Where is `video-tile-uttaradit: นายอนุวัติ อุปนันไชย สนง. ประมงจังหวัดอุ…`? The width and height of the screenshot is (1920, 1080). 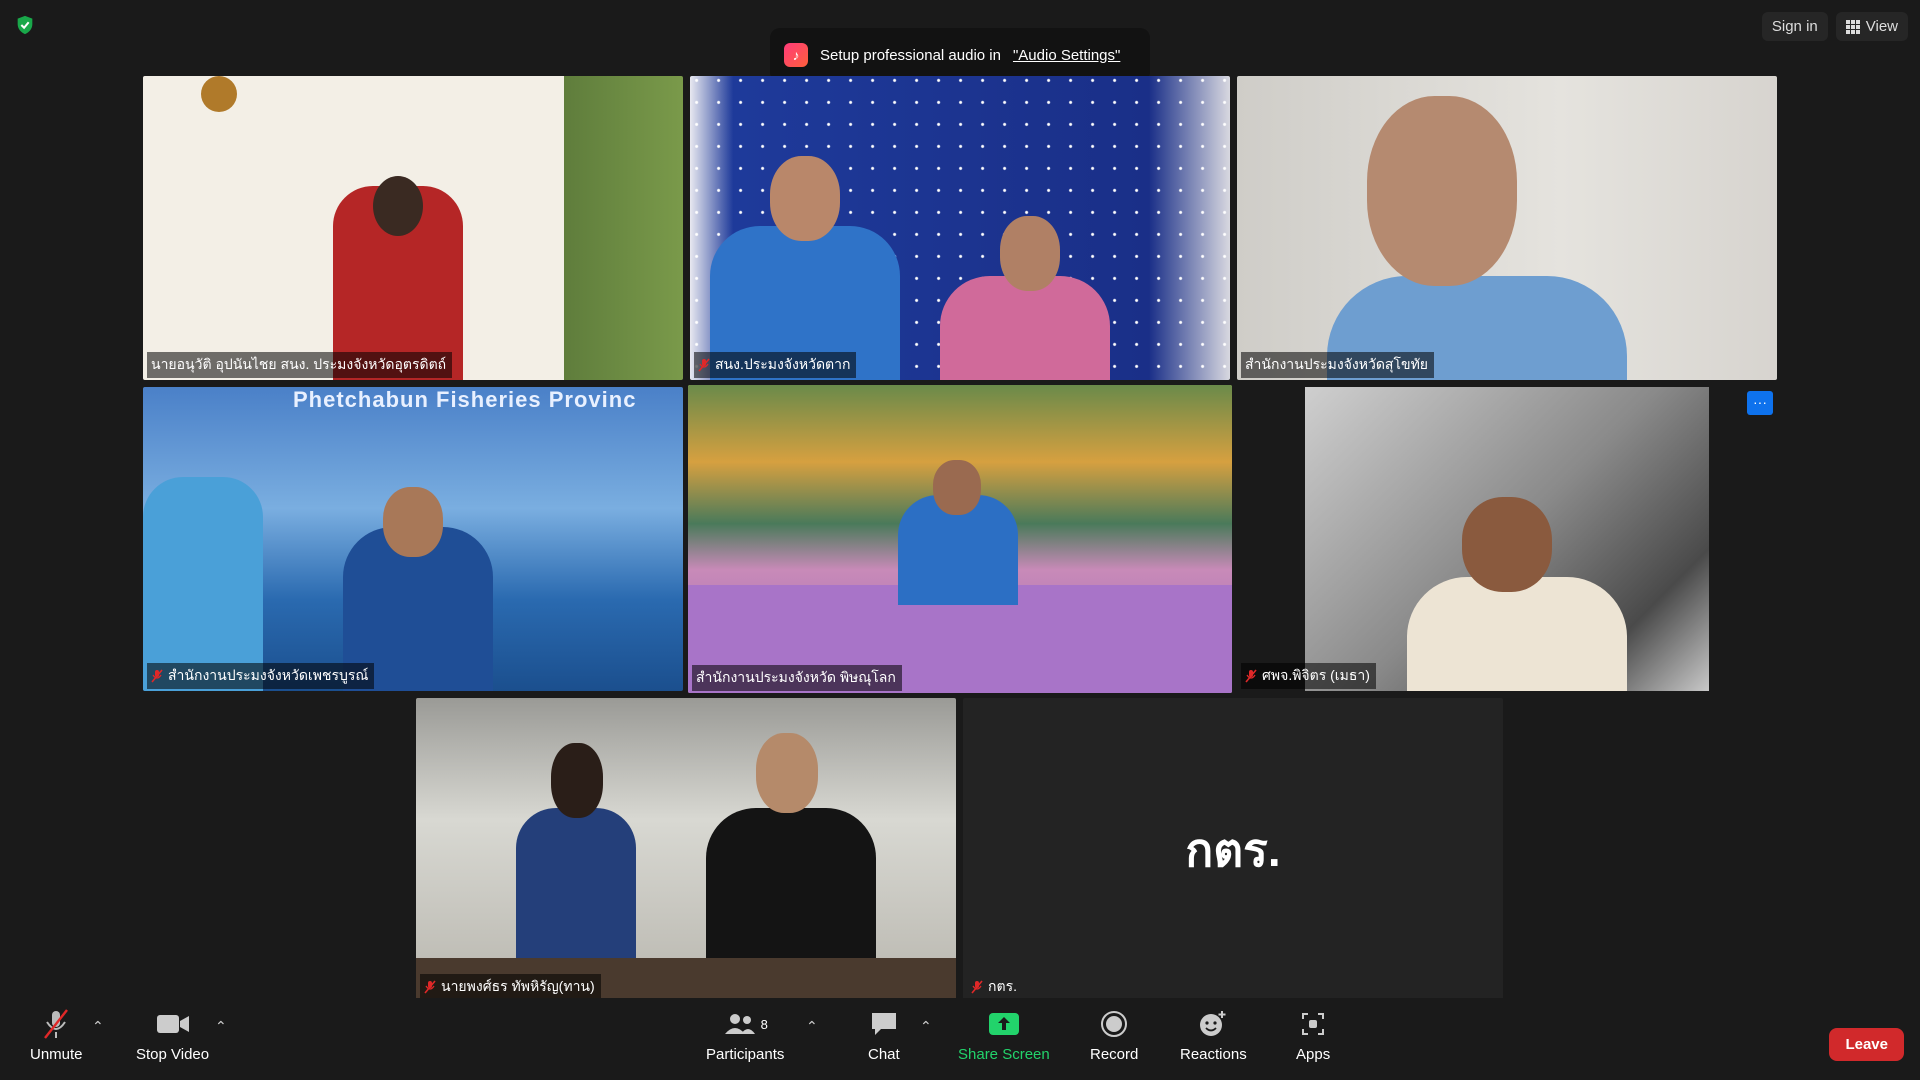
video-tile-uttaradit: นายอนุวัติ อุปนันไชย สนง. ประมงจังหวัดอุ… is located at coordinates (413, 228).